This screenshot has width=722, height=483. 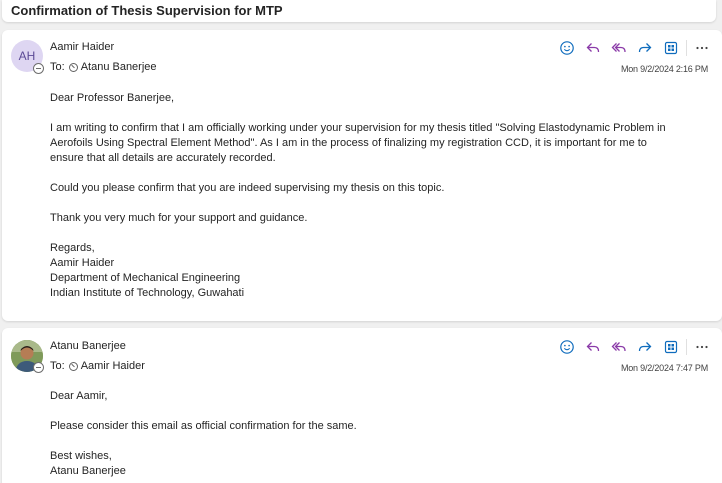 I want to click on signature-line: Indian Institute of Technology, Guwahati, so click(x=147, y=293).